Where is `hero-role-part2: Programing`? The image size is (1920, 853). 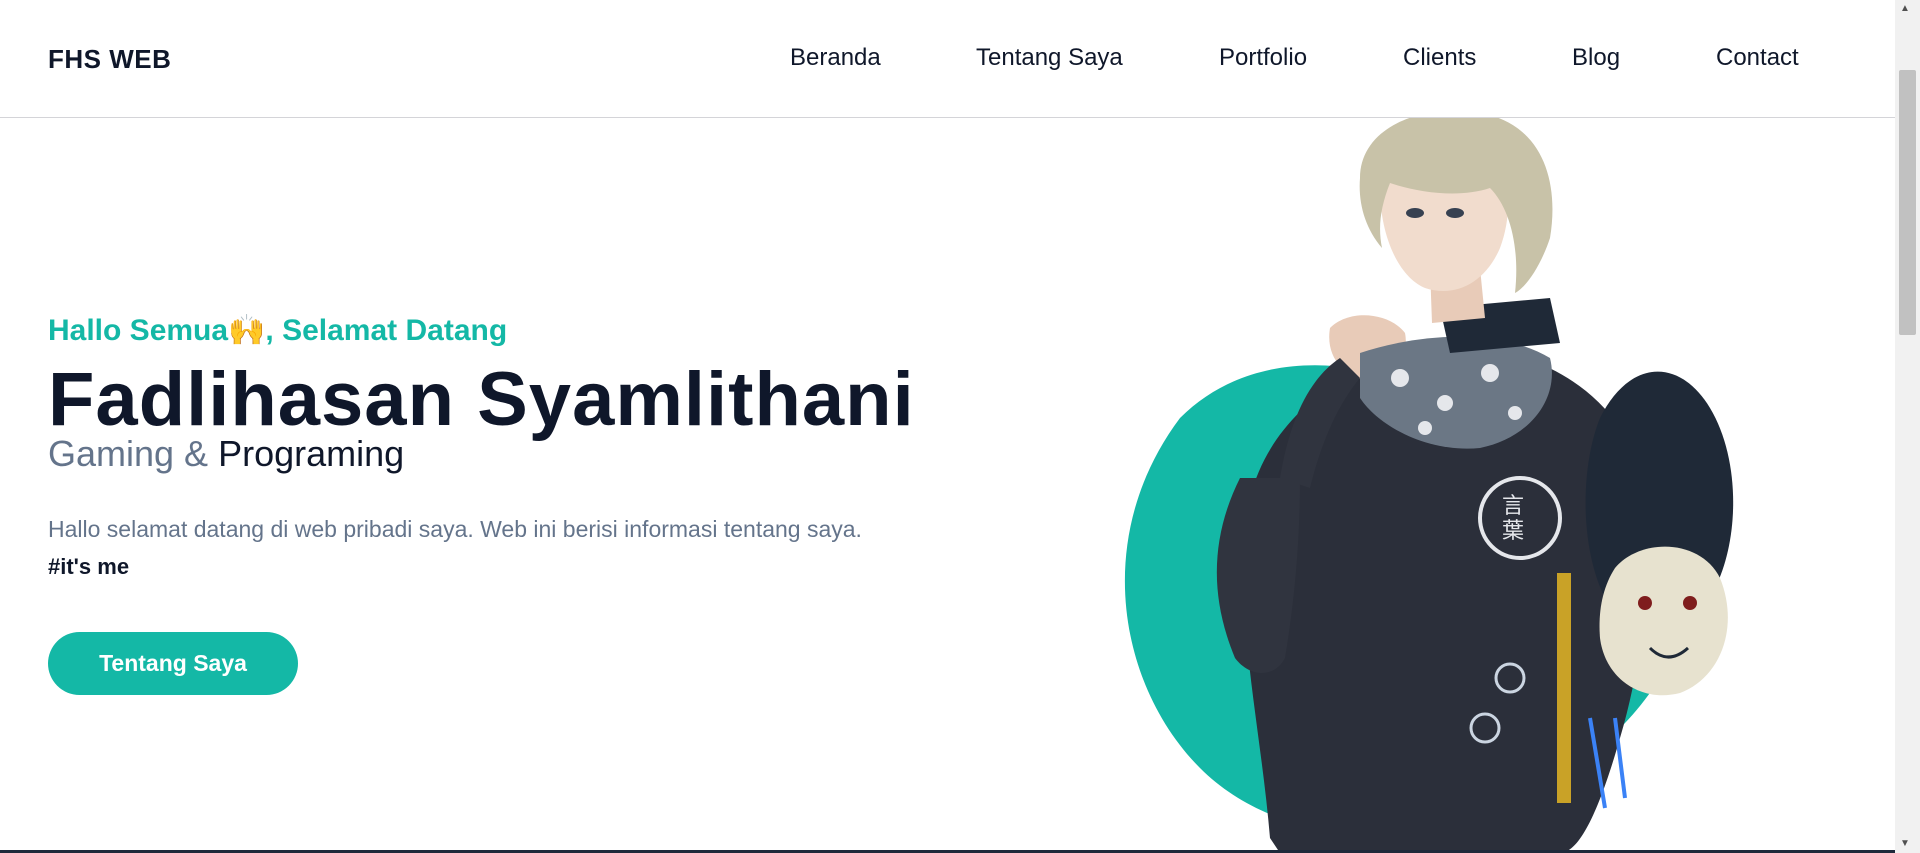
hero-role-part2: Programing is located at coordinates (311, 453).